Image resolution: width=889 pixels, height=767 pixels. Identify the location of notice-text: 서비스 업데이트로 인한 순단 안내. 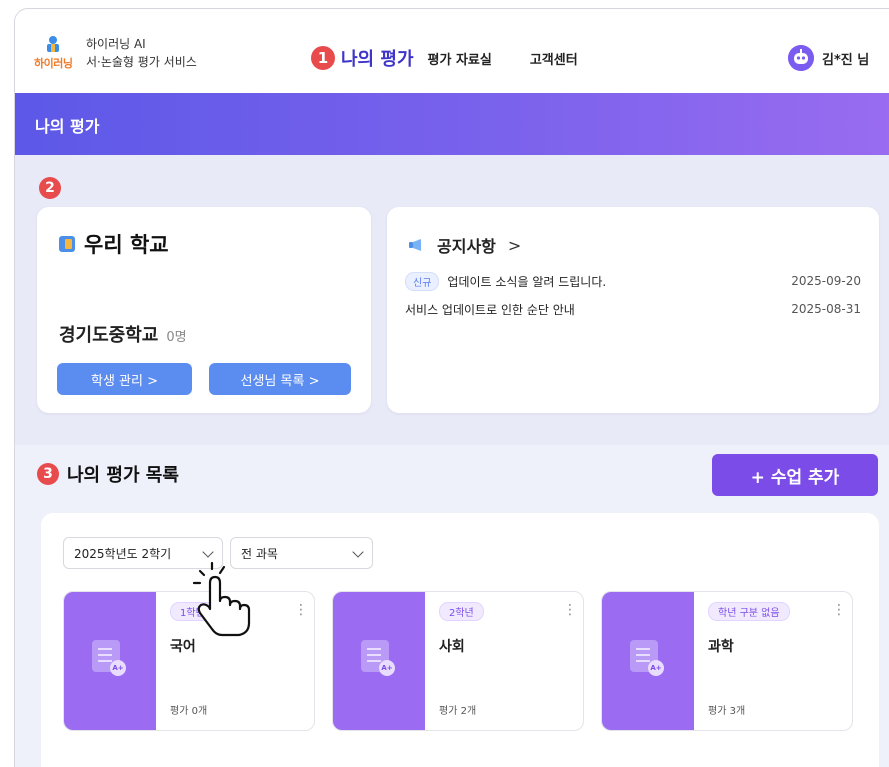
(490, 309).